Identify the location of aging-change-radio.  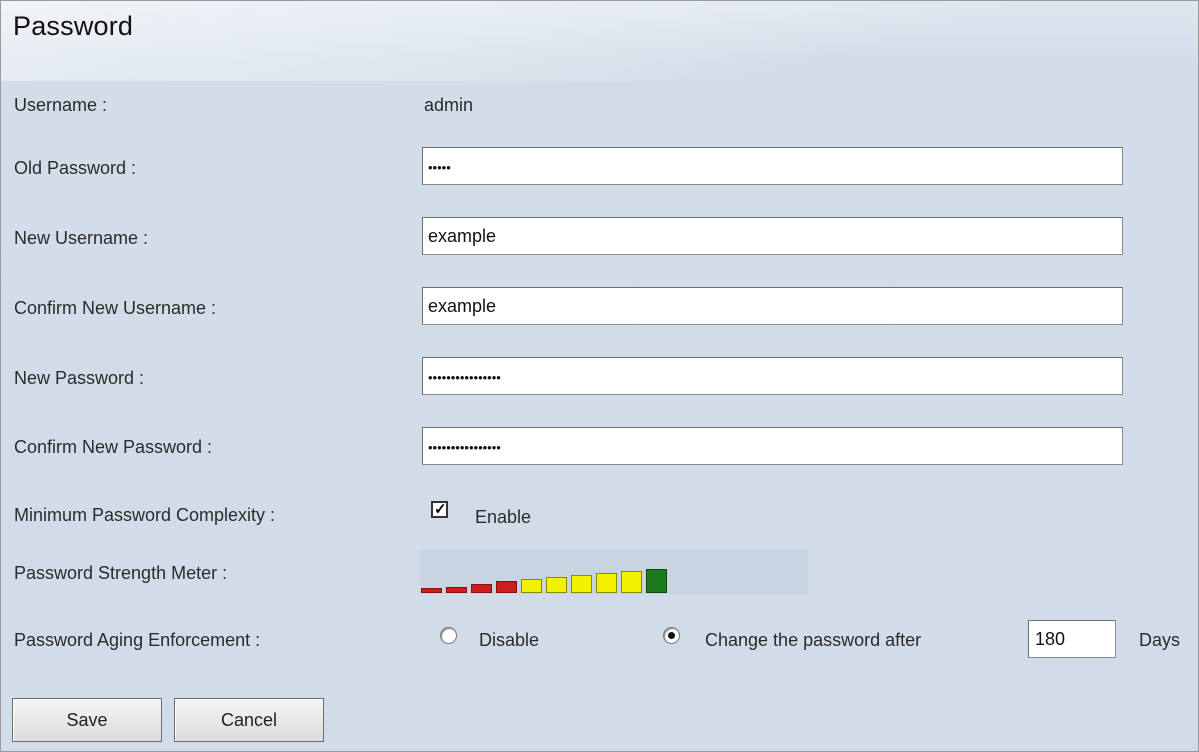
(671, 635).